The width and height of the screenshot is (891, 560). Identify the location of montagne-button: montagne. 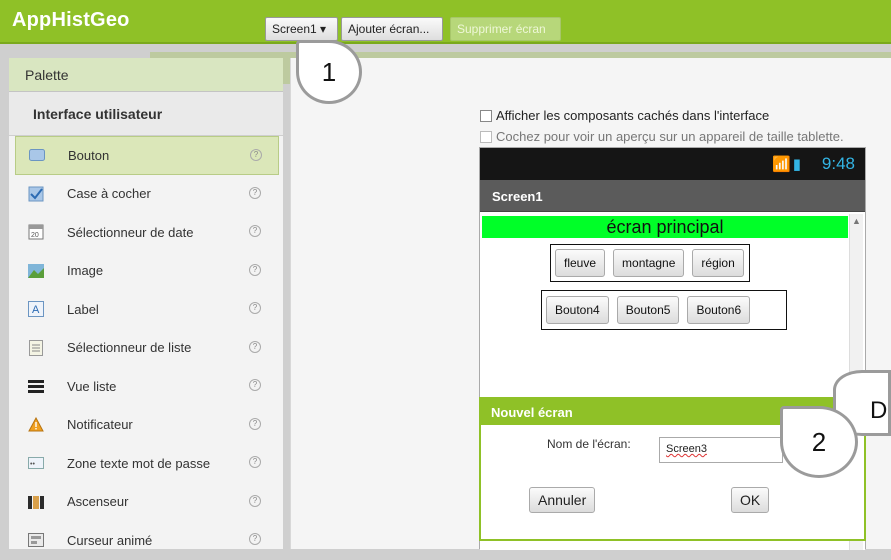
(649, 263).